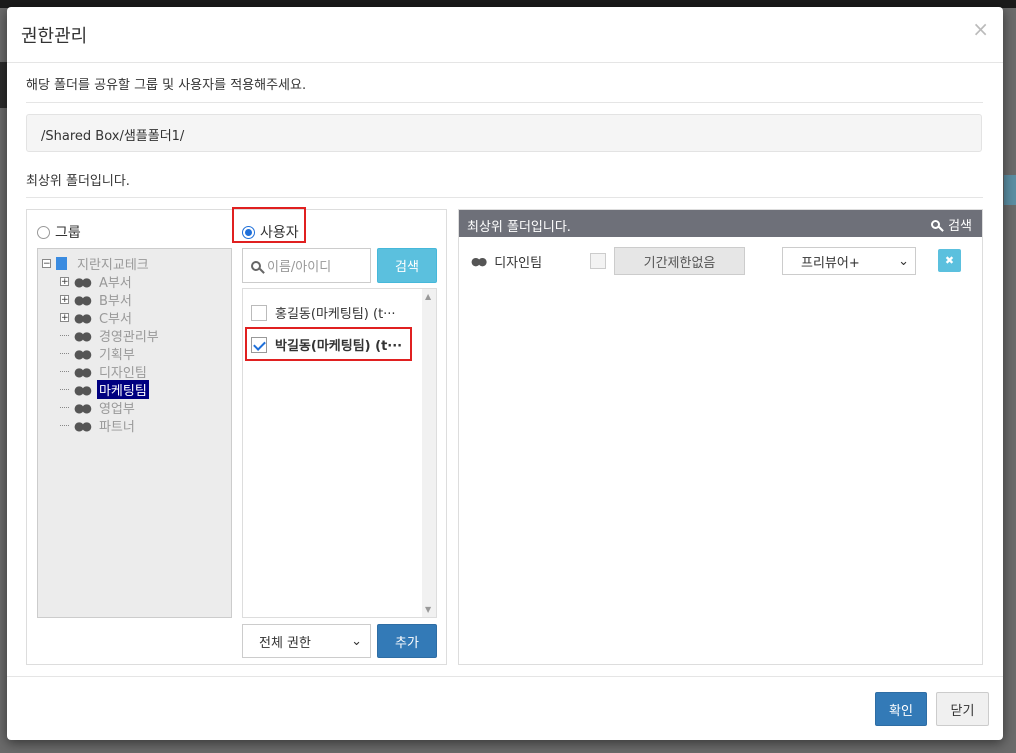 The width and height of the screenshot is (1016, 753). I want to click on tree-item-label: 파트너, so click(116, 427).